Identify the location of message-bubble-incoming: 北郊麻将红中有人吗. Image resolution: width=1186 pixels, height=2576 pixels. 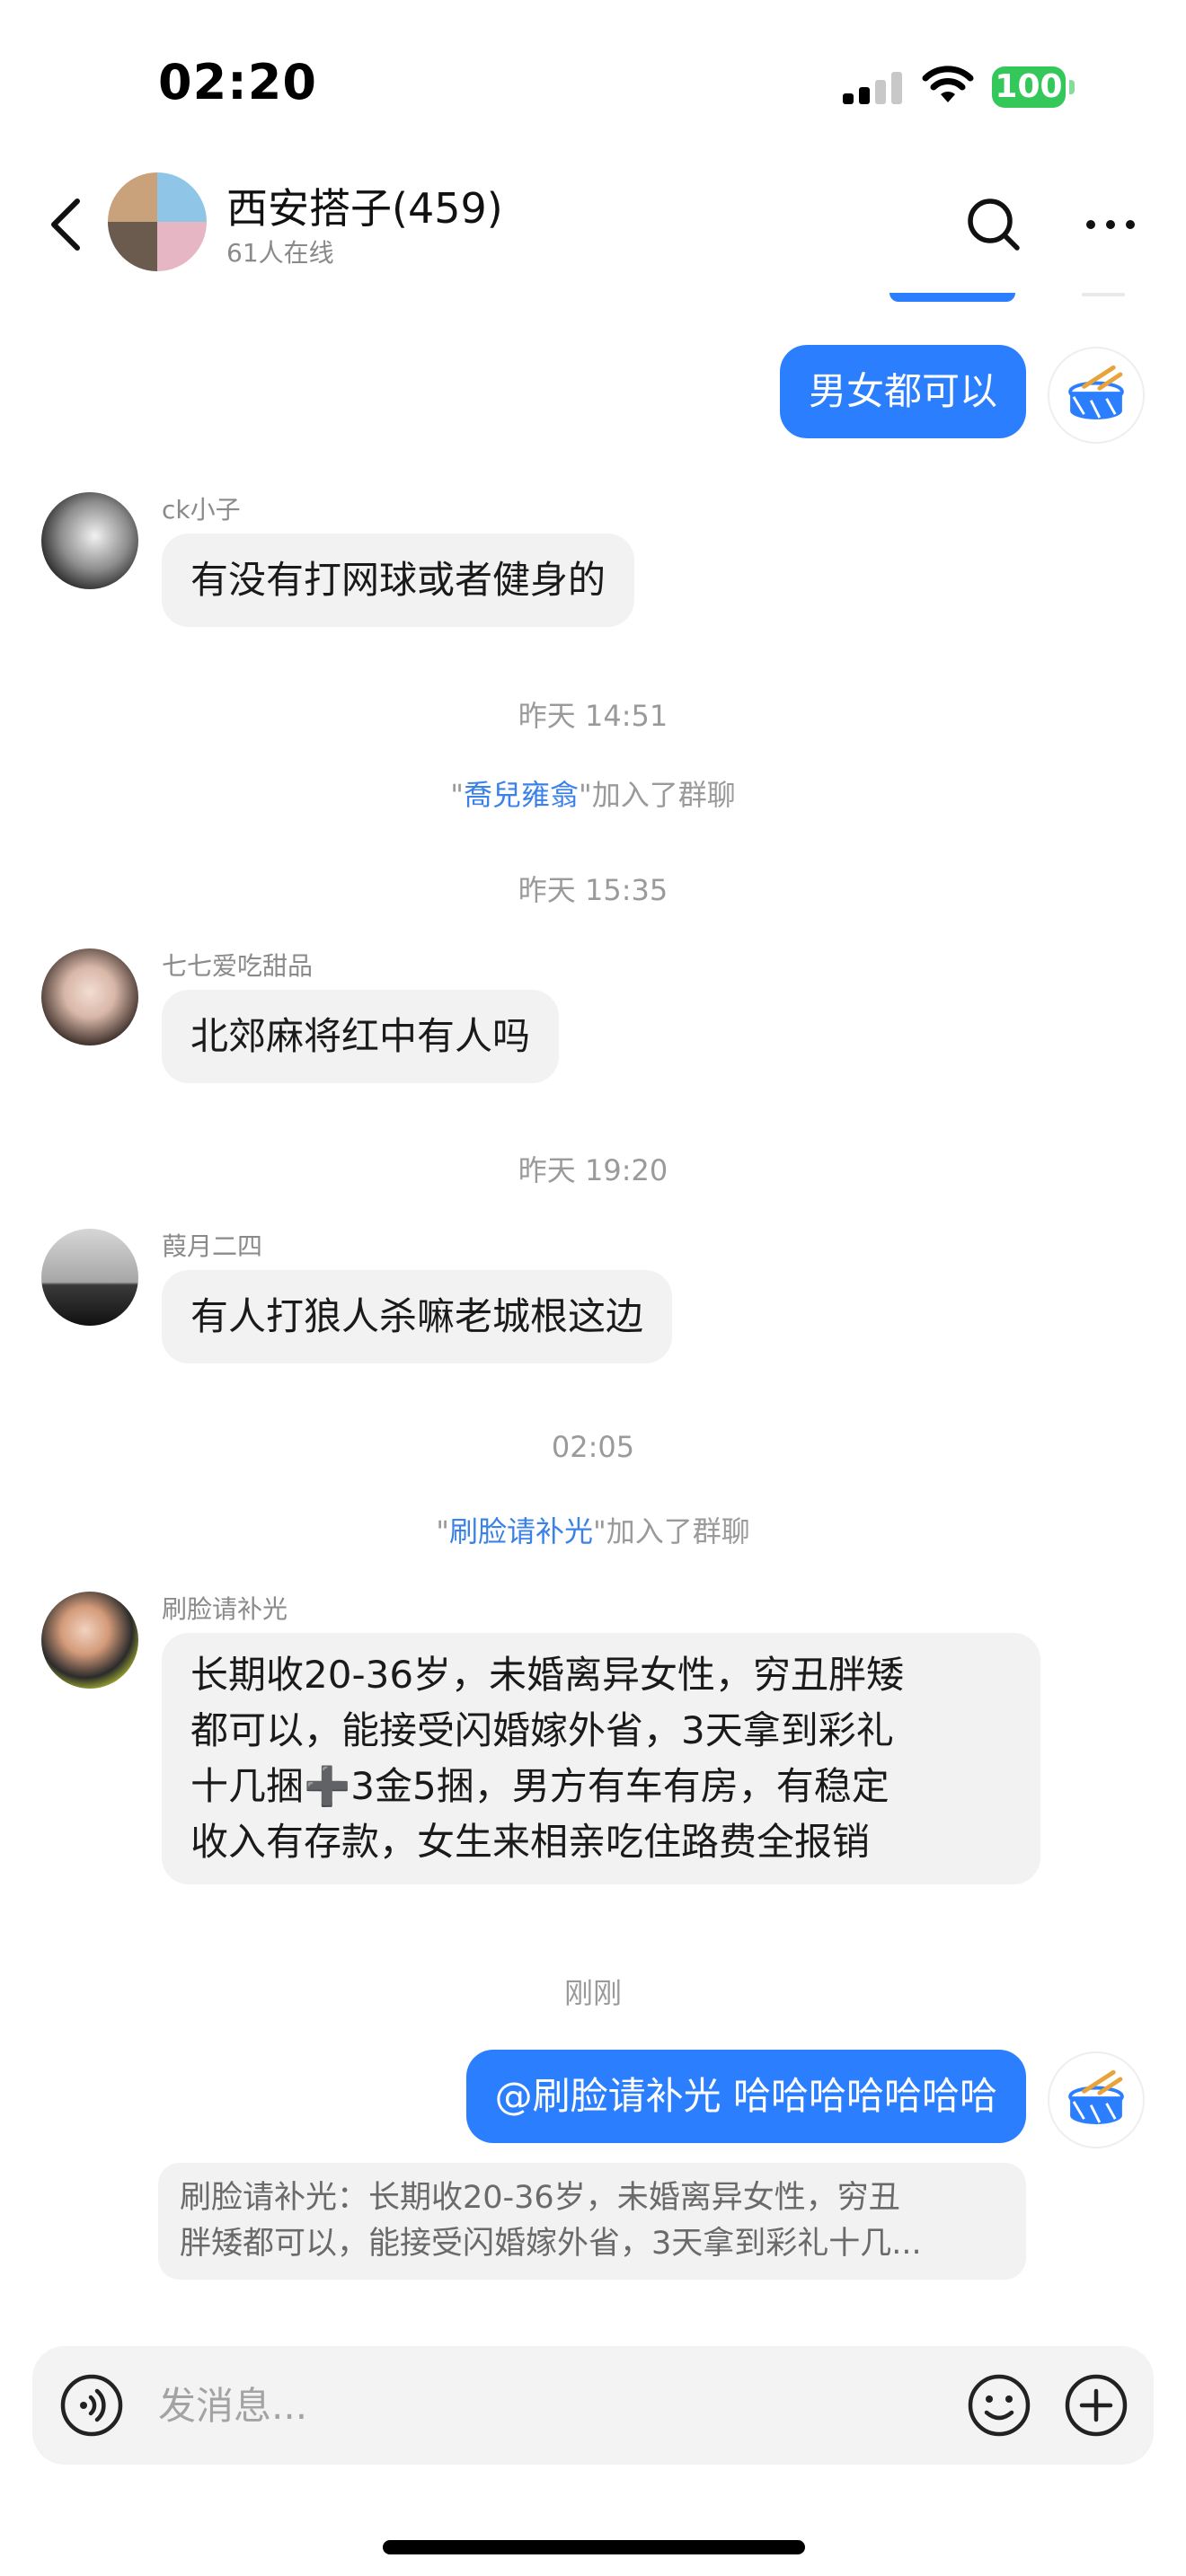
(361, 1036).